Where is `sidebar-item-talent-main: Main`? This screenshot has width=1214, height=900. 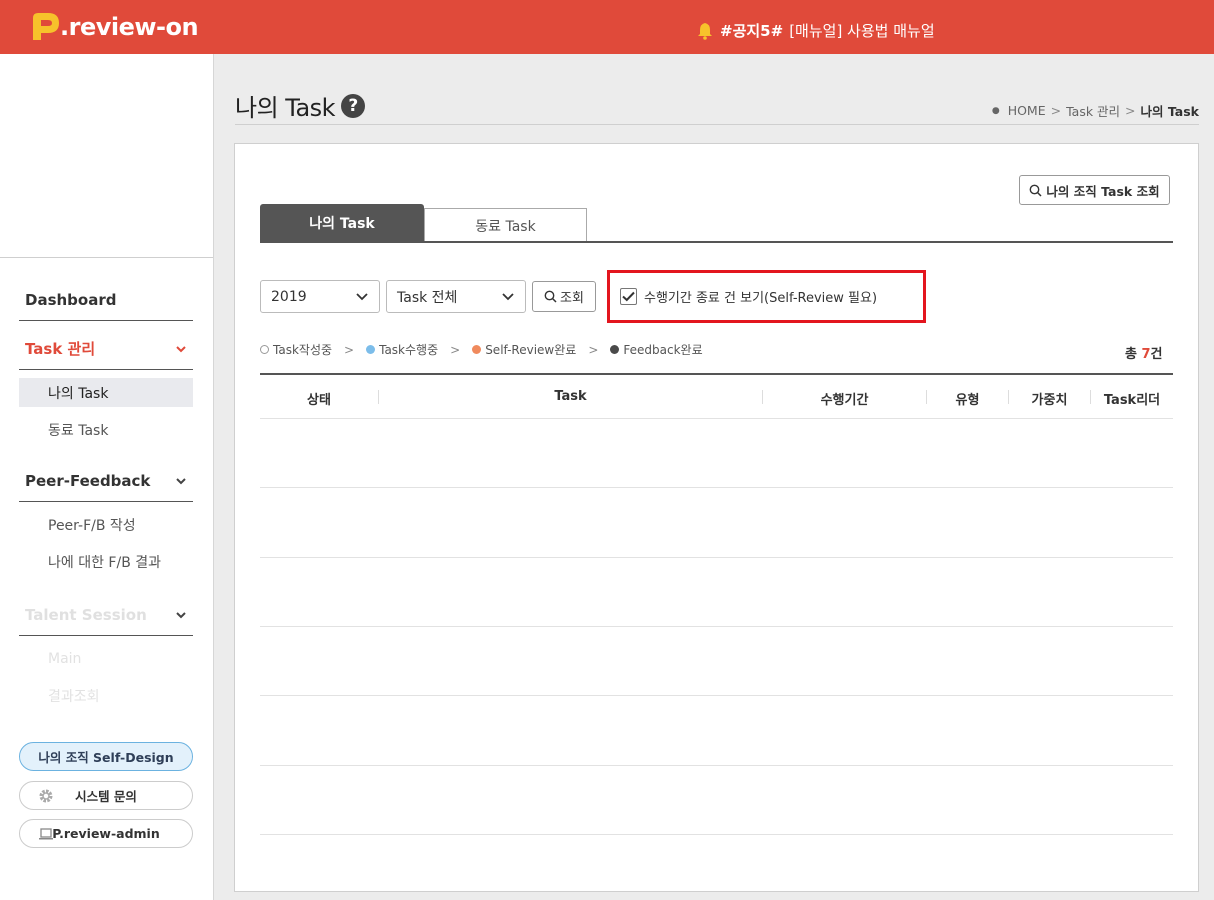 sidebar-item-talent-main: Main is located at coordinates (106, 658).